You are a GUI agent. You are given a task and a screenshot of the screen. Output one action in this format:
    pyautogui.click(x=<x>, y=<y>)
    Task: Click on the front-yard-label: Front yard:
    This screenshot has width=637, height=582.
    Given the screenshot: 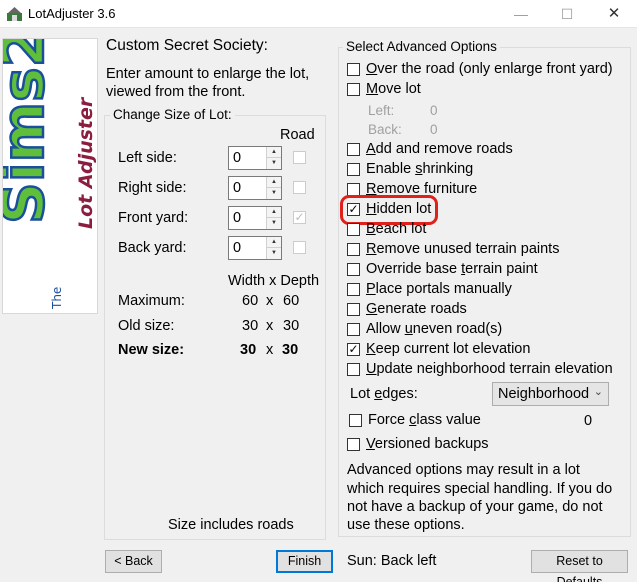 What is the action you would take?
    pyautogui.click(x=153, y=218)
    